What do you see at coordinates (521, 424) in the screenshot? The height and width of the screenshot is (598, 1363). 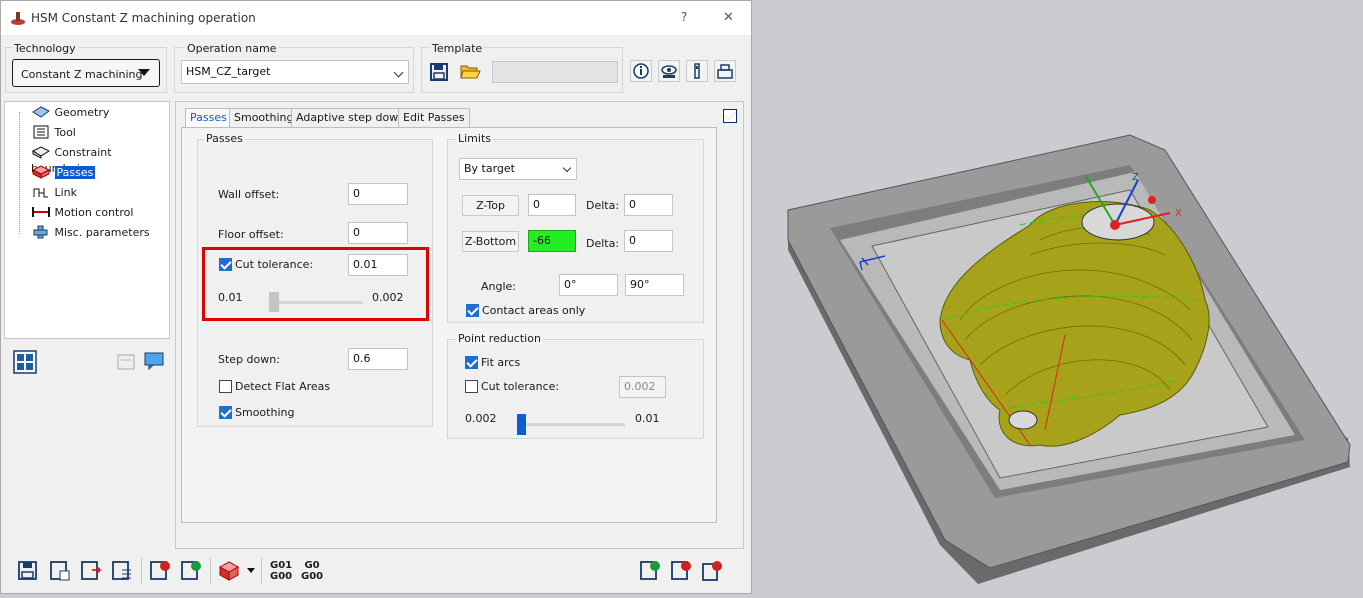 I see `pr-slider-thumb` at bounding box center [521, 424].